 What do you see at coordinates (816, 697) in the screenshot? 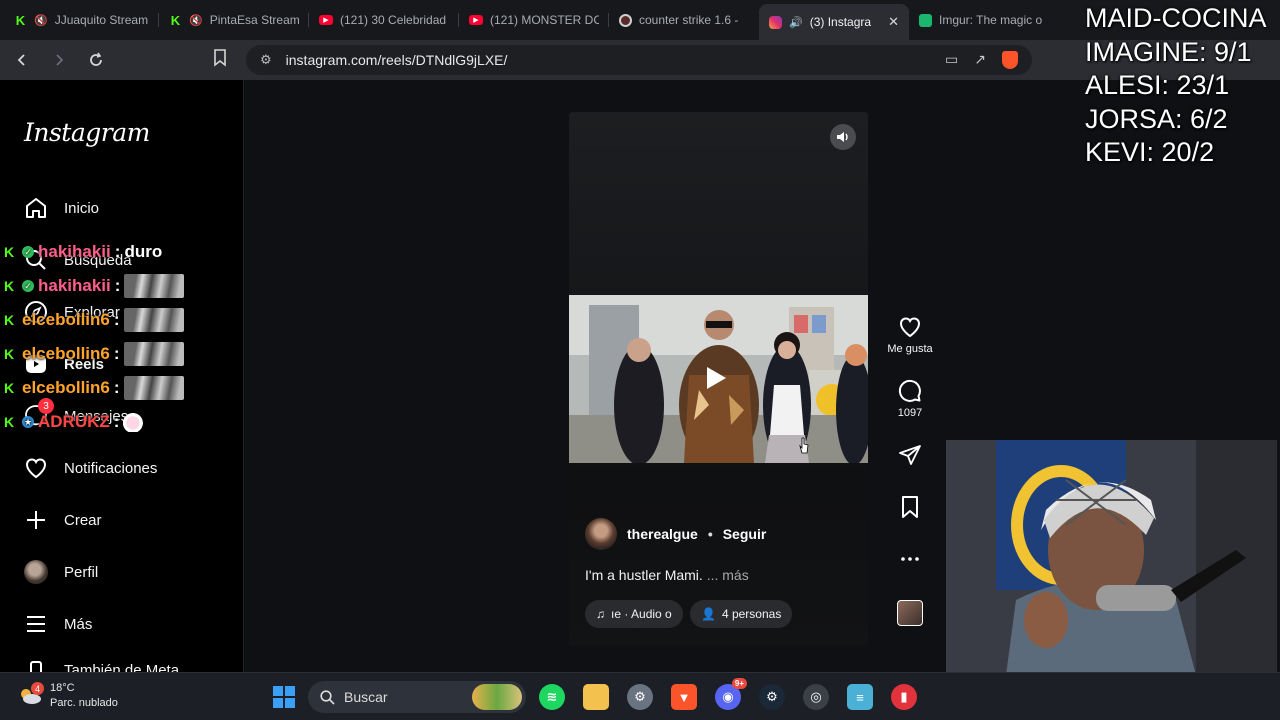
I see `obs-icon: ◎` at bounding box center [816, 697].